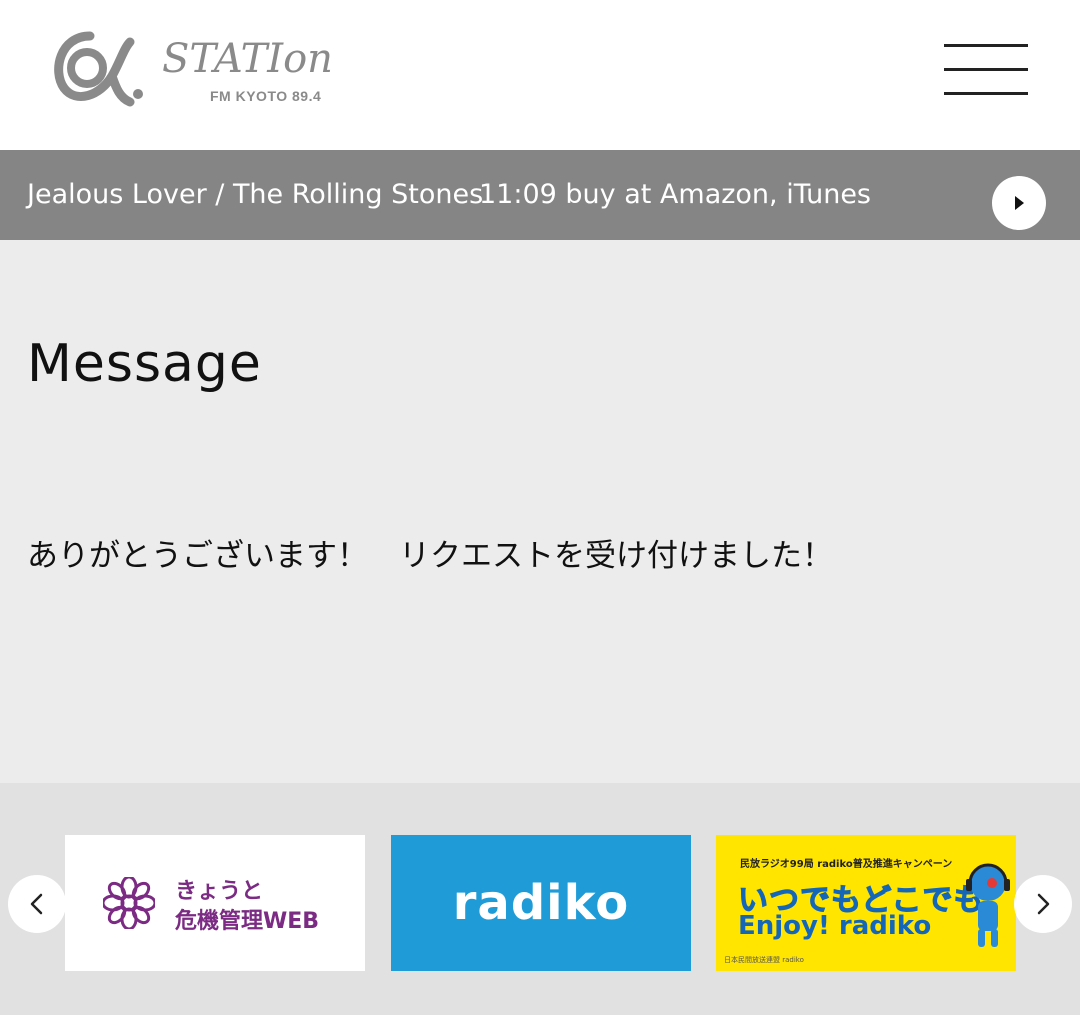 The image size is (1080, 1015). I want to click on banner-radiko: radiko, so click(541, 903).